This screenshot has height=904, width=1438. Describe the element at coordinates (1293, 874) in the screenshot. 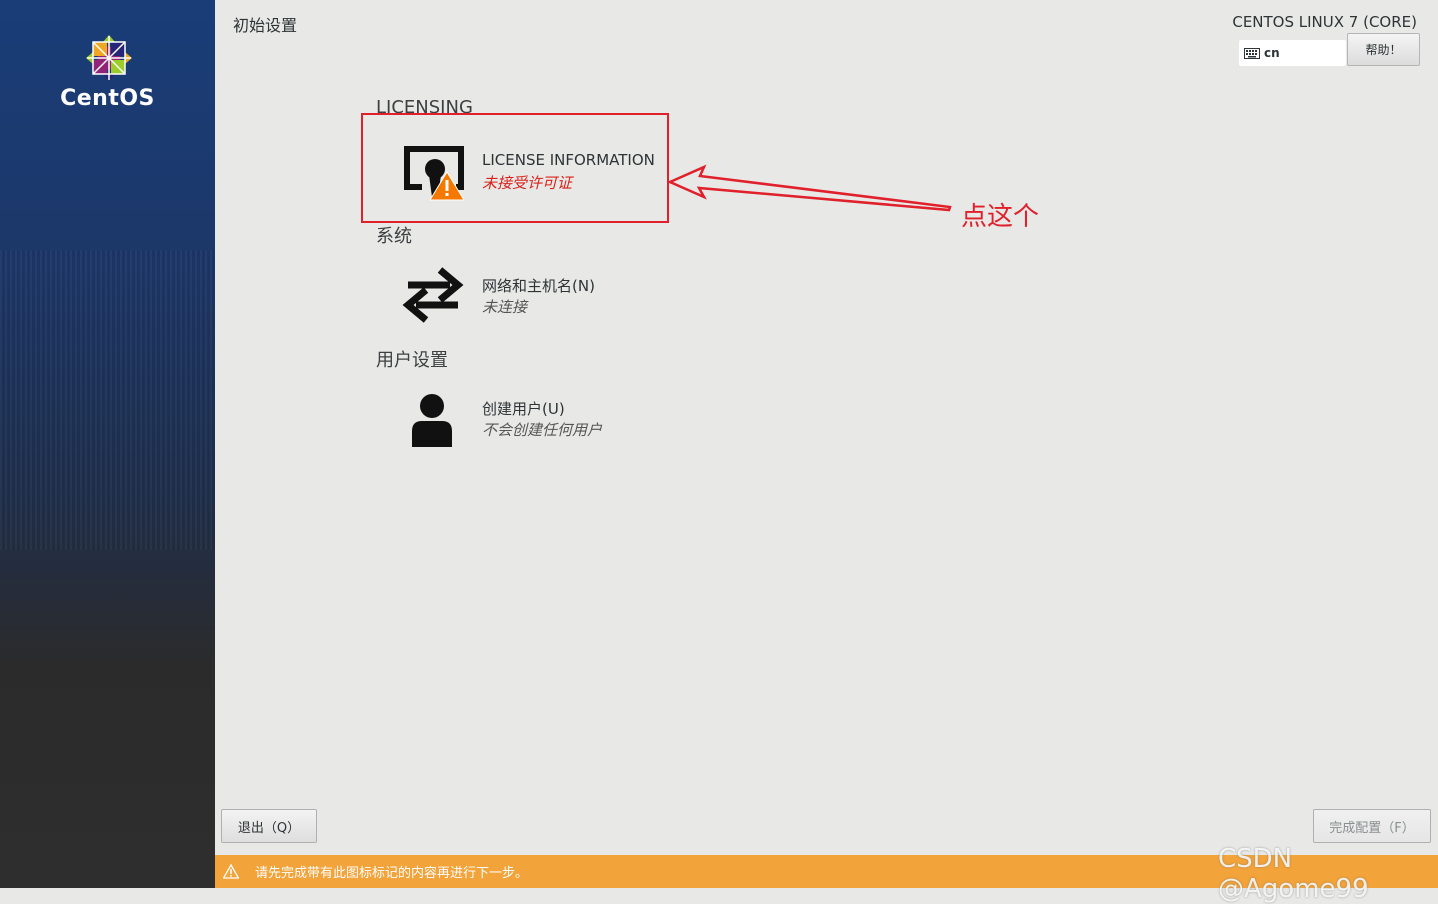

I see `watermark: CSDN @Agome99` at that location.